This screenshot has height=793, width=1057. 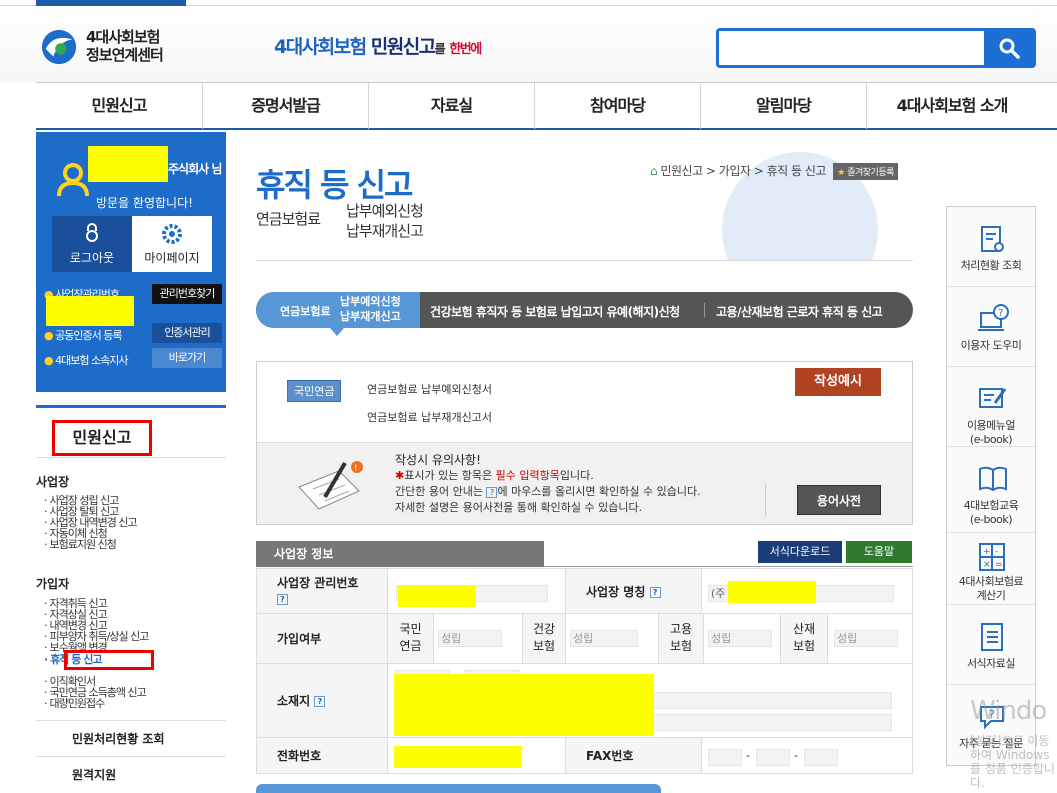 What do you see at coordinates (429, 417) in the screenshot?
I see `form-doc-2: 연금보험료 납부재개신고서` at bounding box center [429, 417].